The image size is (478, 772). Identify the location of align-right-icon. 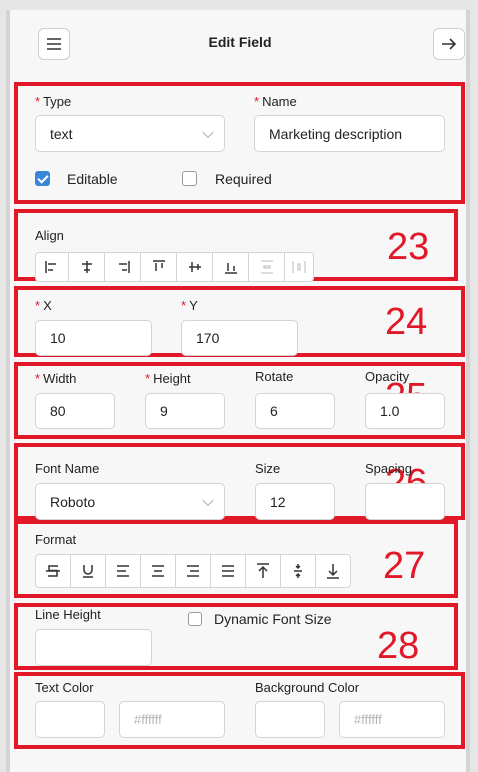
(124, 267).